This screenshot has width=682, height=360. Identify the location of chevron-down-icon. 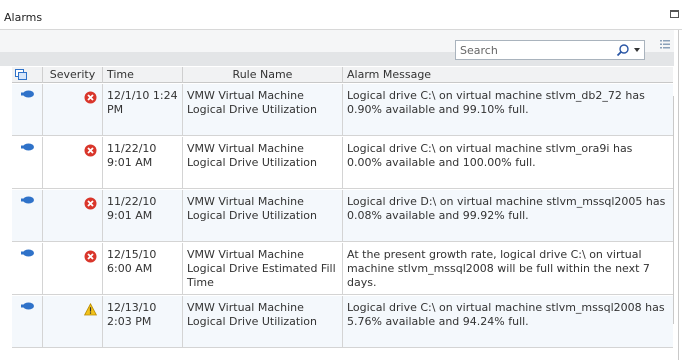
(637, 50).